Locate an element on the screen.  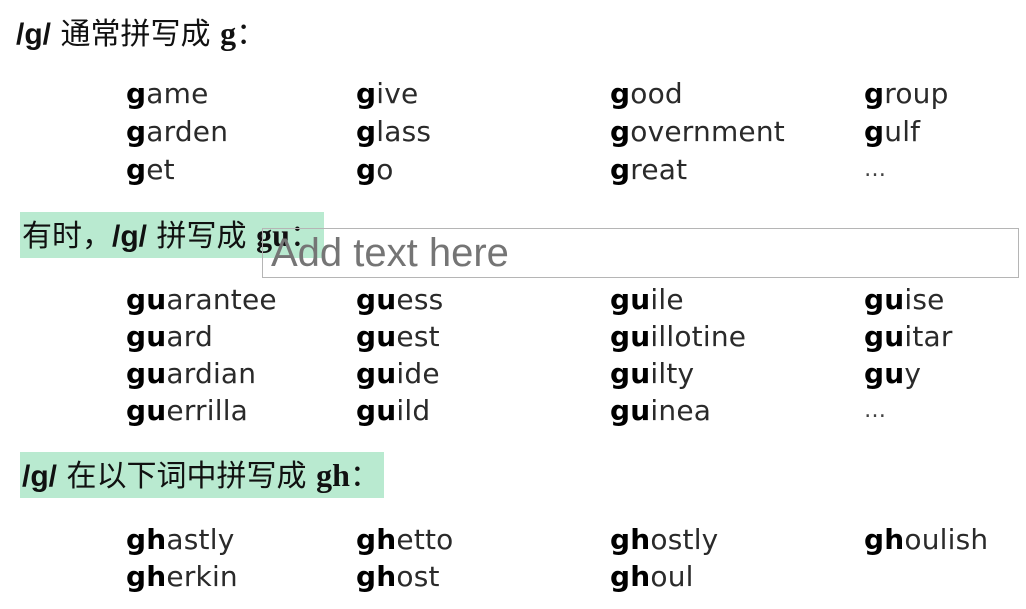
word-rest: arantee is located at coordinates (221, 299).